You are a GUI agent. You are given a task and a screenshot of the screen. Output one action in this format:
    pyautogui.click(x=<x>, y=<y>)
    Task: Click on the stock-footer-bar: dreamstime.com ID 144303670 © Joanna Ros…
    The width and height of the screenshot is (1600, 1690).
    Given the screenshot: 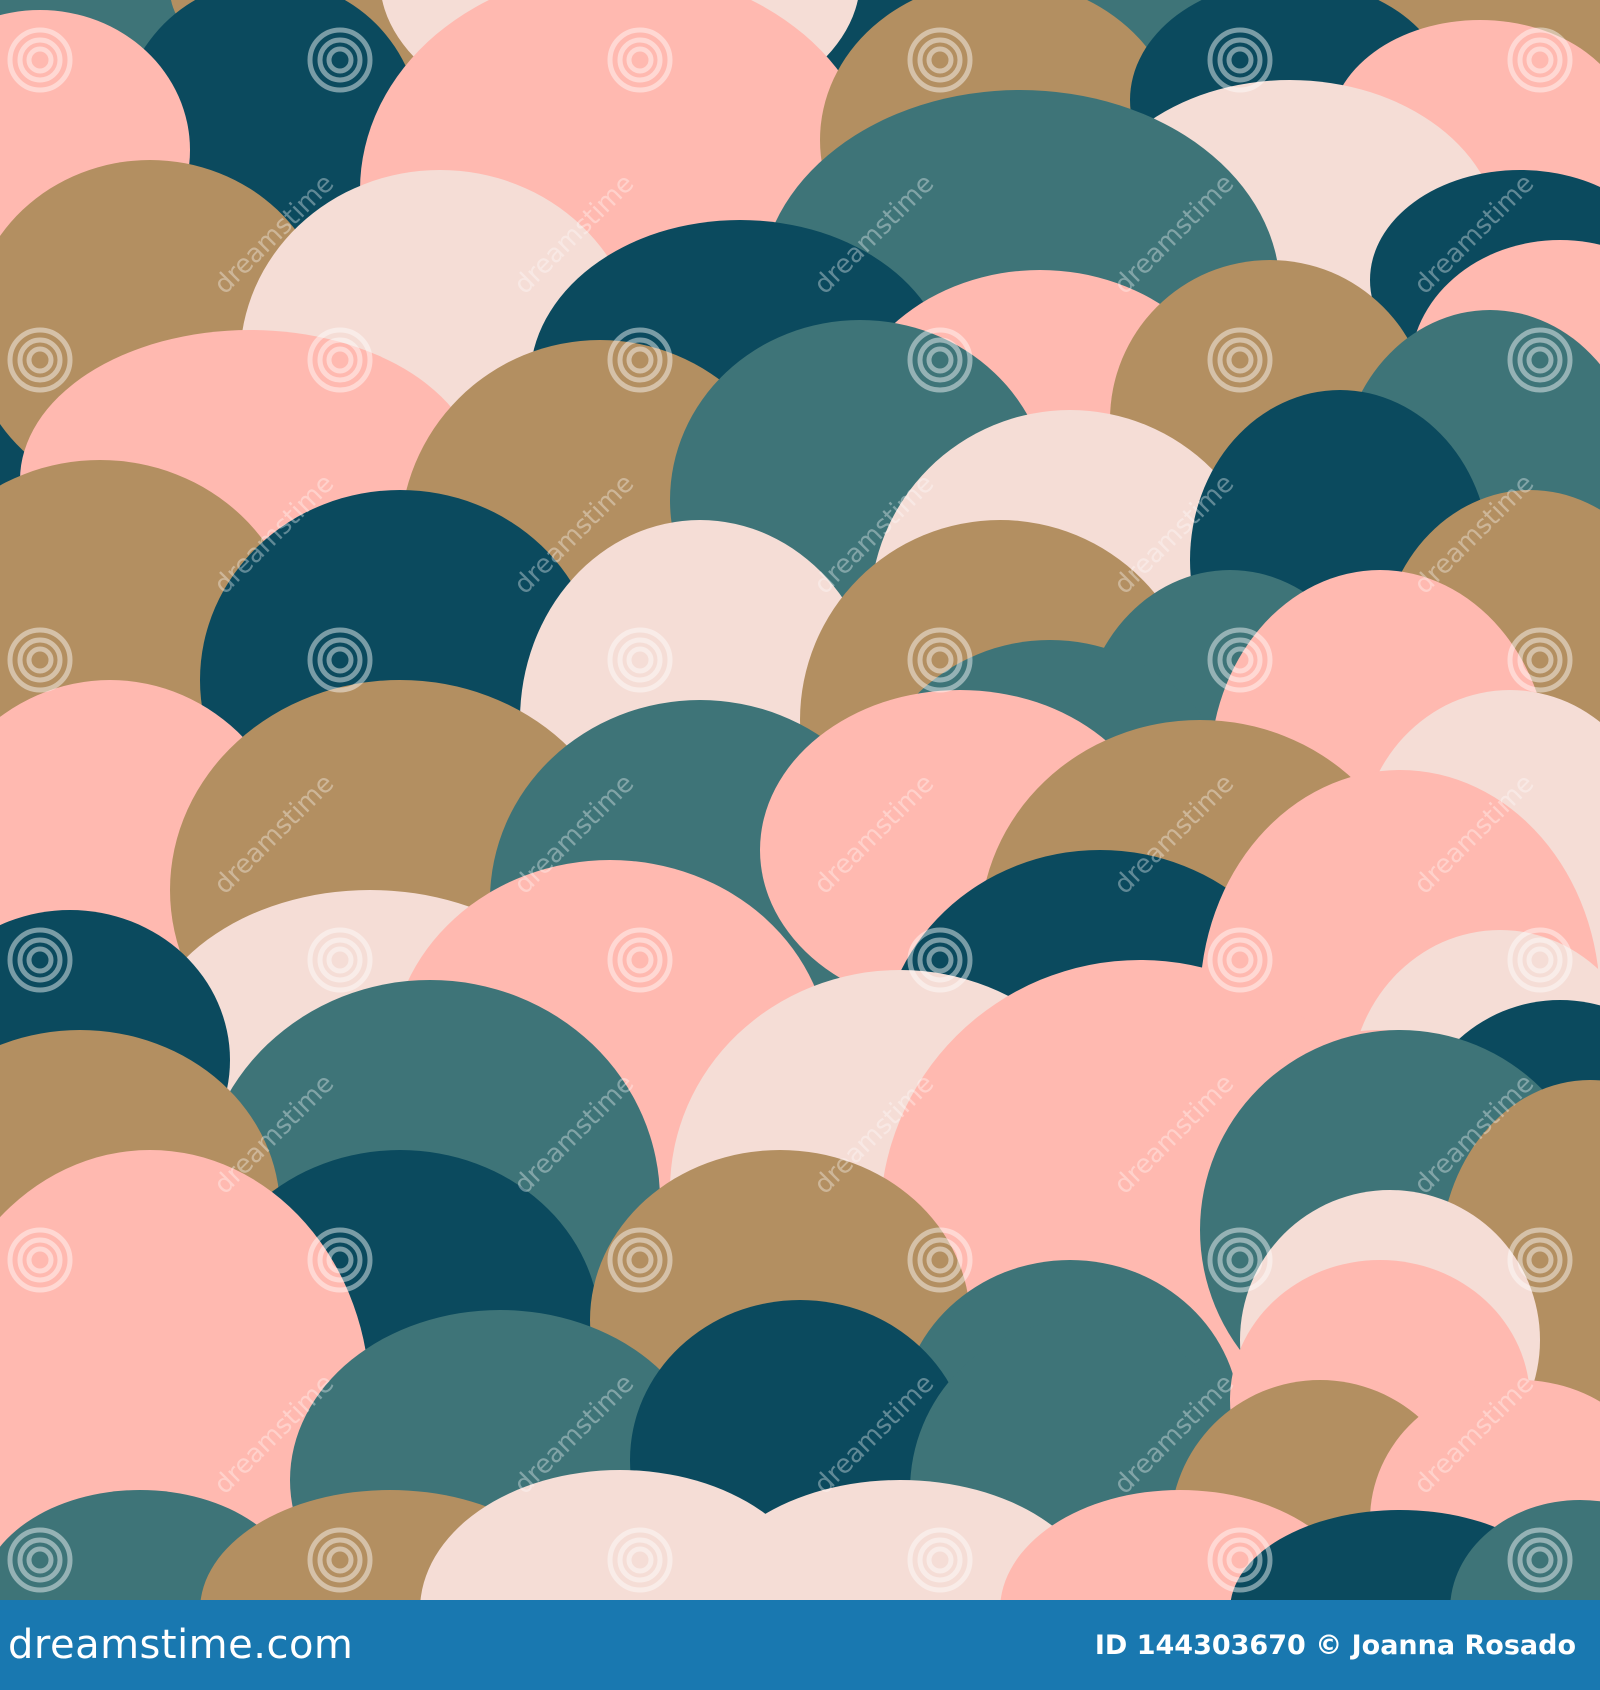 What is the action you would take?
    pyautogui.click(x=800, y=1645)
    